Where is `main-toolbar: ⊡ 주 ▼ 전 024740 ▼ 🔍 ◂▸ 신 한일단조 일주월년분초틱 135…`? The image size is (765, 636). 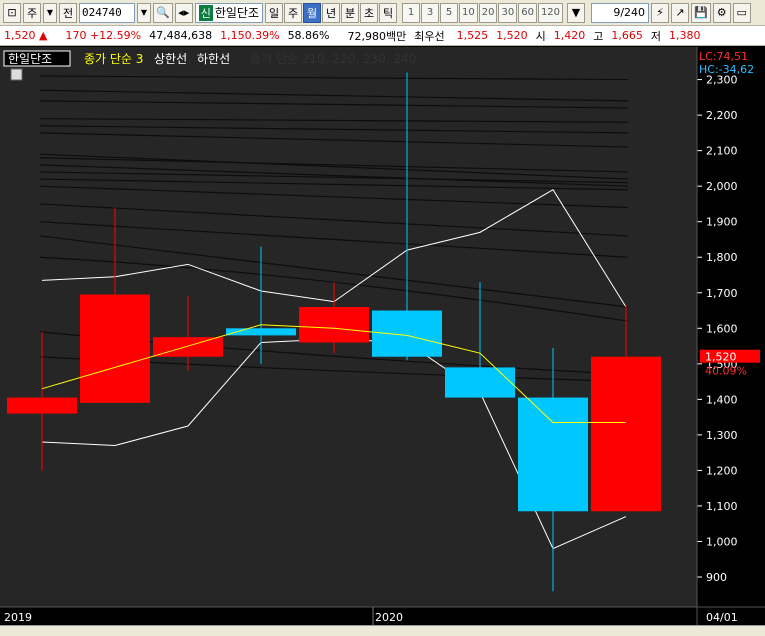
main-toolbar: ⊡ 주 ▼ 전 024740 ▼ 🔍 ◂▸ 신 한일단조 일주월년분초틱 135… is located at coordinates (382, 13).